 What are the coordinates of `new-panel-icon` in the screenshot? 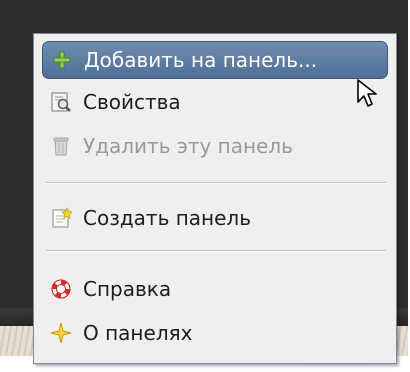 It's located at (61, 218).